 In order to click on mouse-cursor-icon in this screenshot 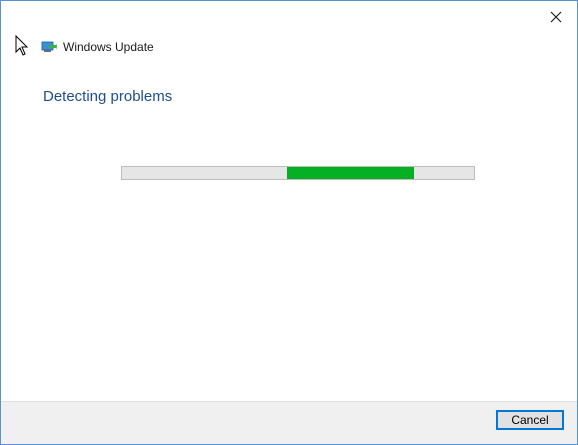, I will do `click(22, 45)`.